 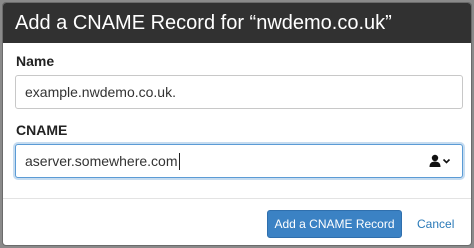 I want to click on user-dropdown-button, so click(x=440, y=161).